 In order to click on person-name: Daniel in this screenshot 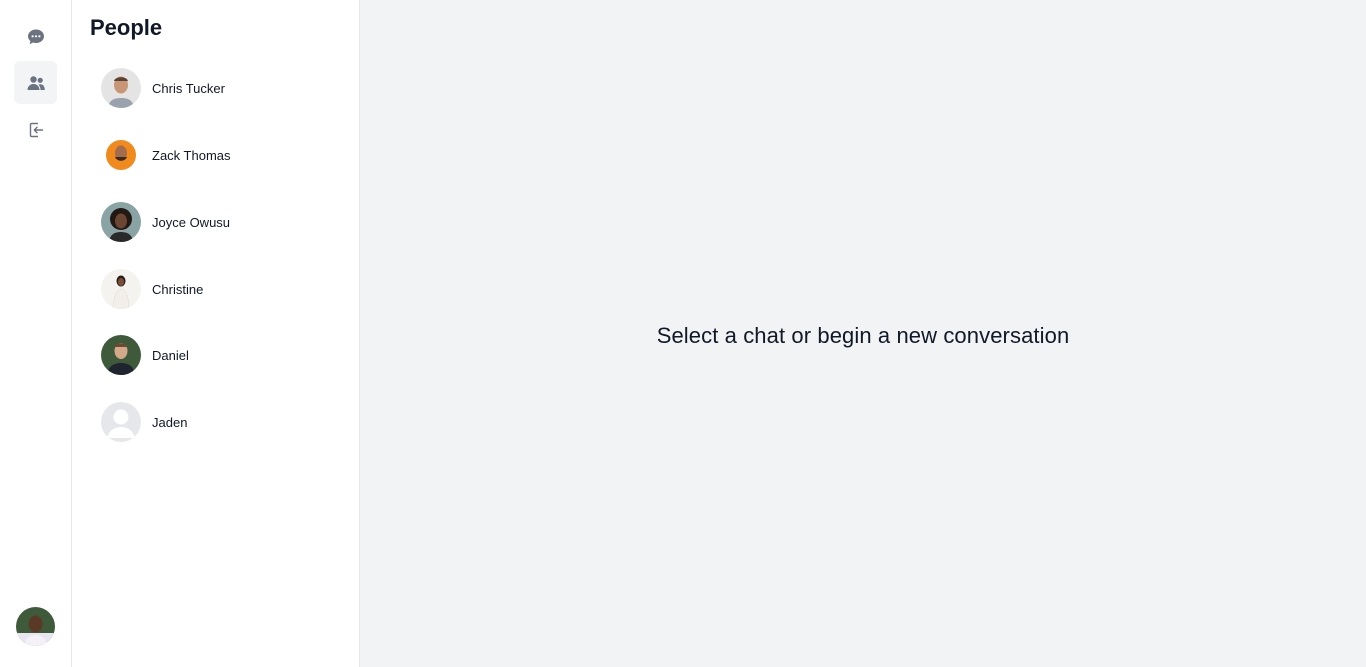, I will do `click(170, 355)`.